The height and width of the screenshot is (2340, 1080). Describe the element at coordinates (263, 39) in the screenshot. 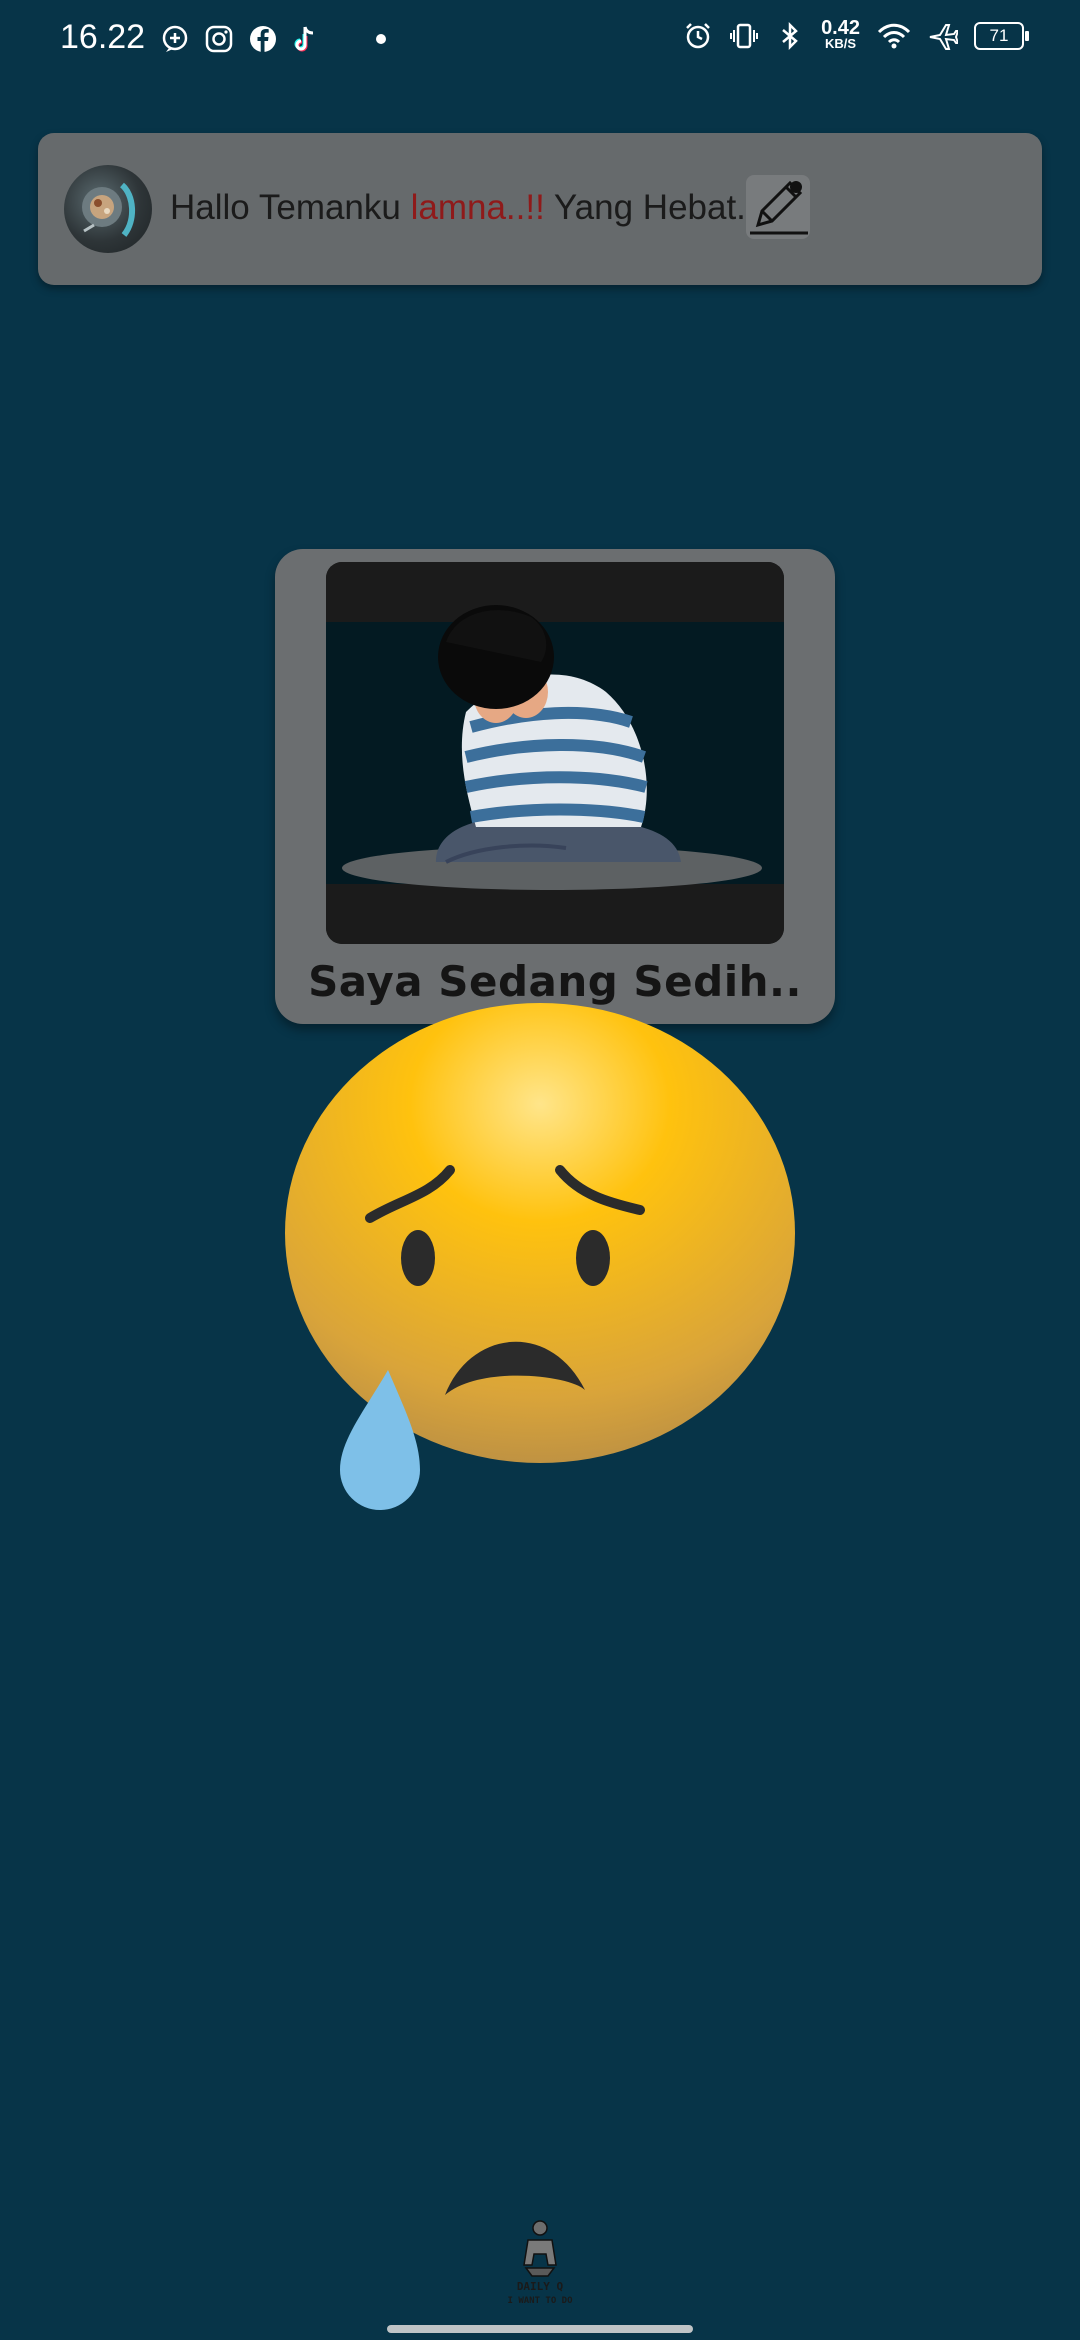

I see `facebook-icon` at that location.